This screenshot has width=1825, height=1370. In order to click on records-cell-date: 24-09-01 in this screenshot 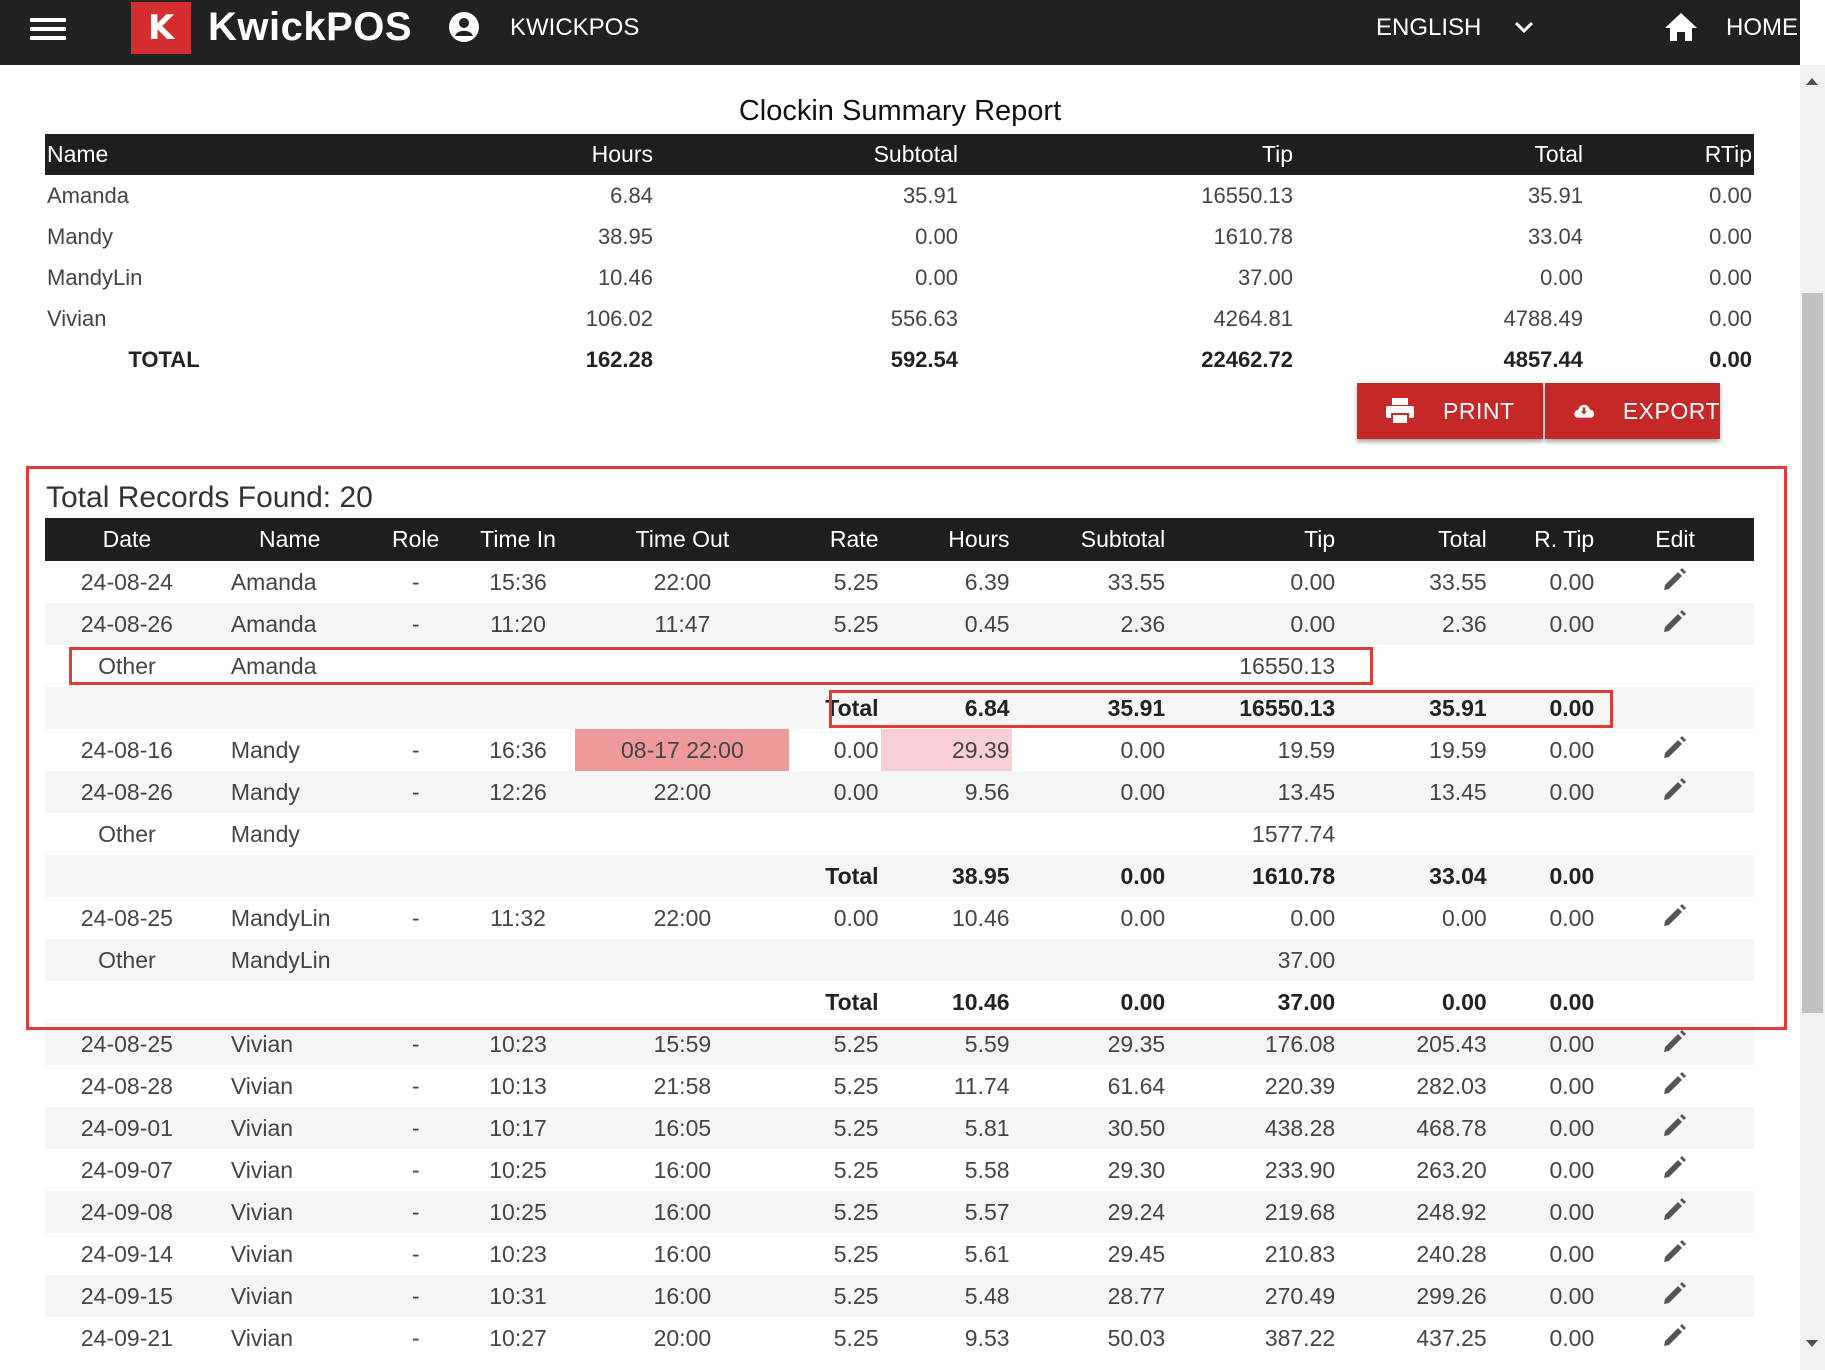, I will do `click(127, 1128)`.